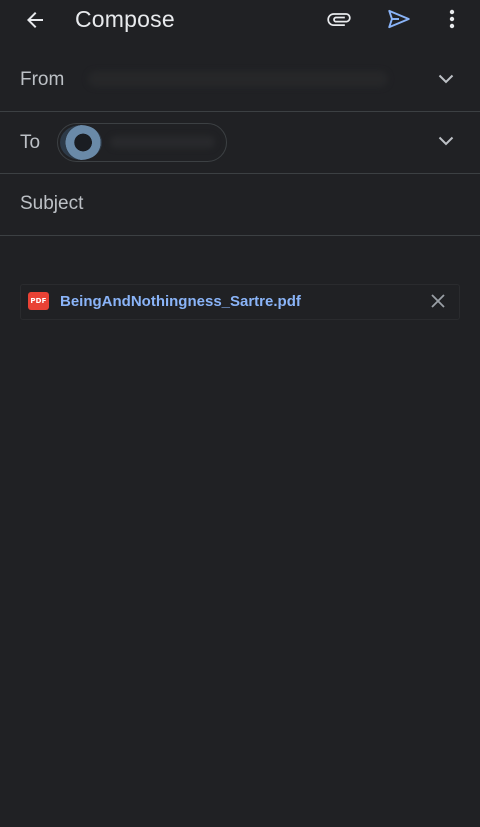 This screenshot has height=827, width=480. What do you see at coordinates (162, 142) in the screenshot?
I see `recipient-name-redacted` at bounding box center [162, 142].